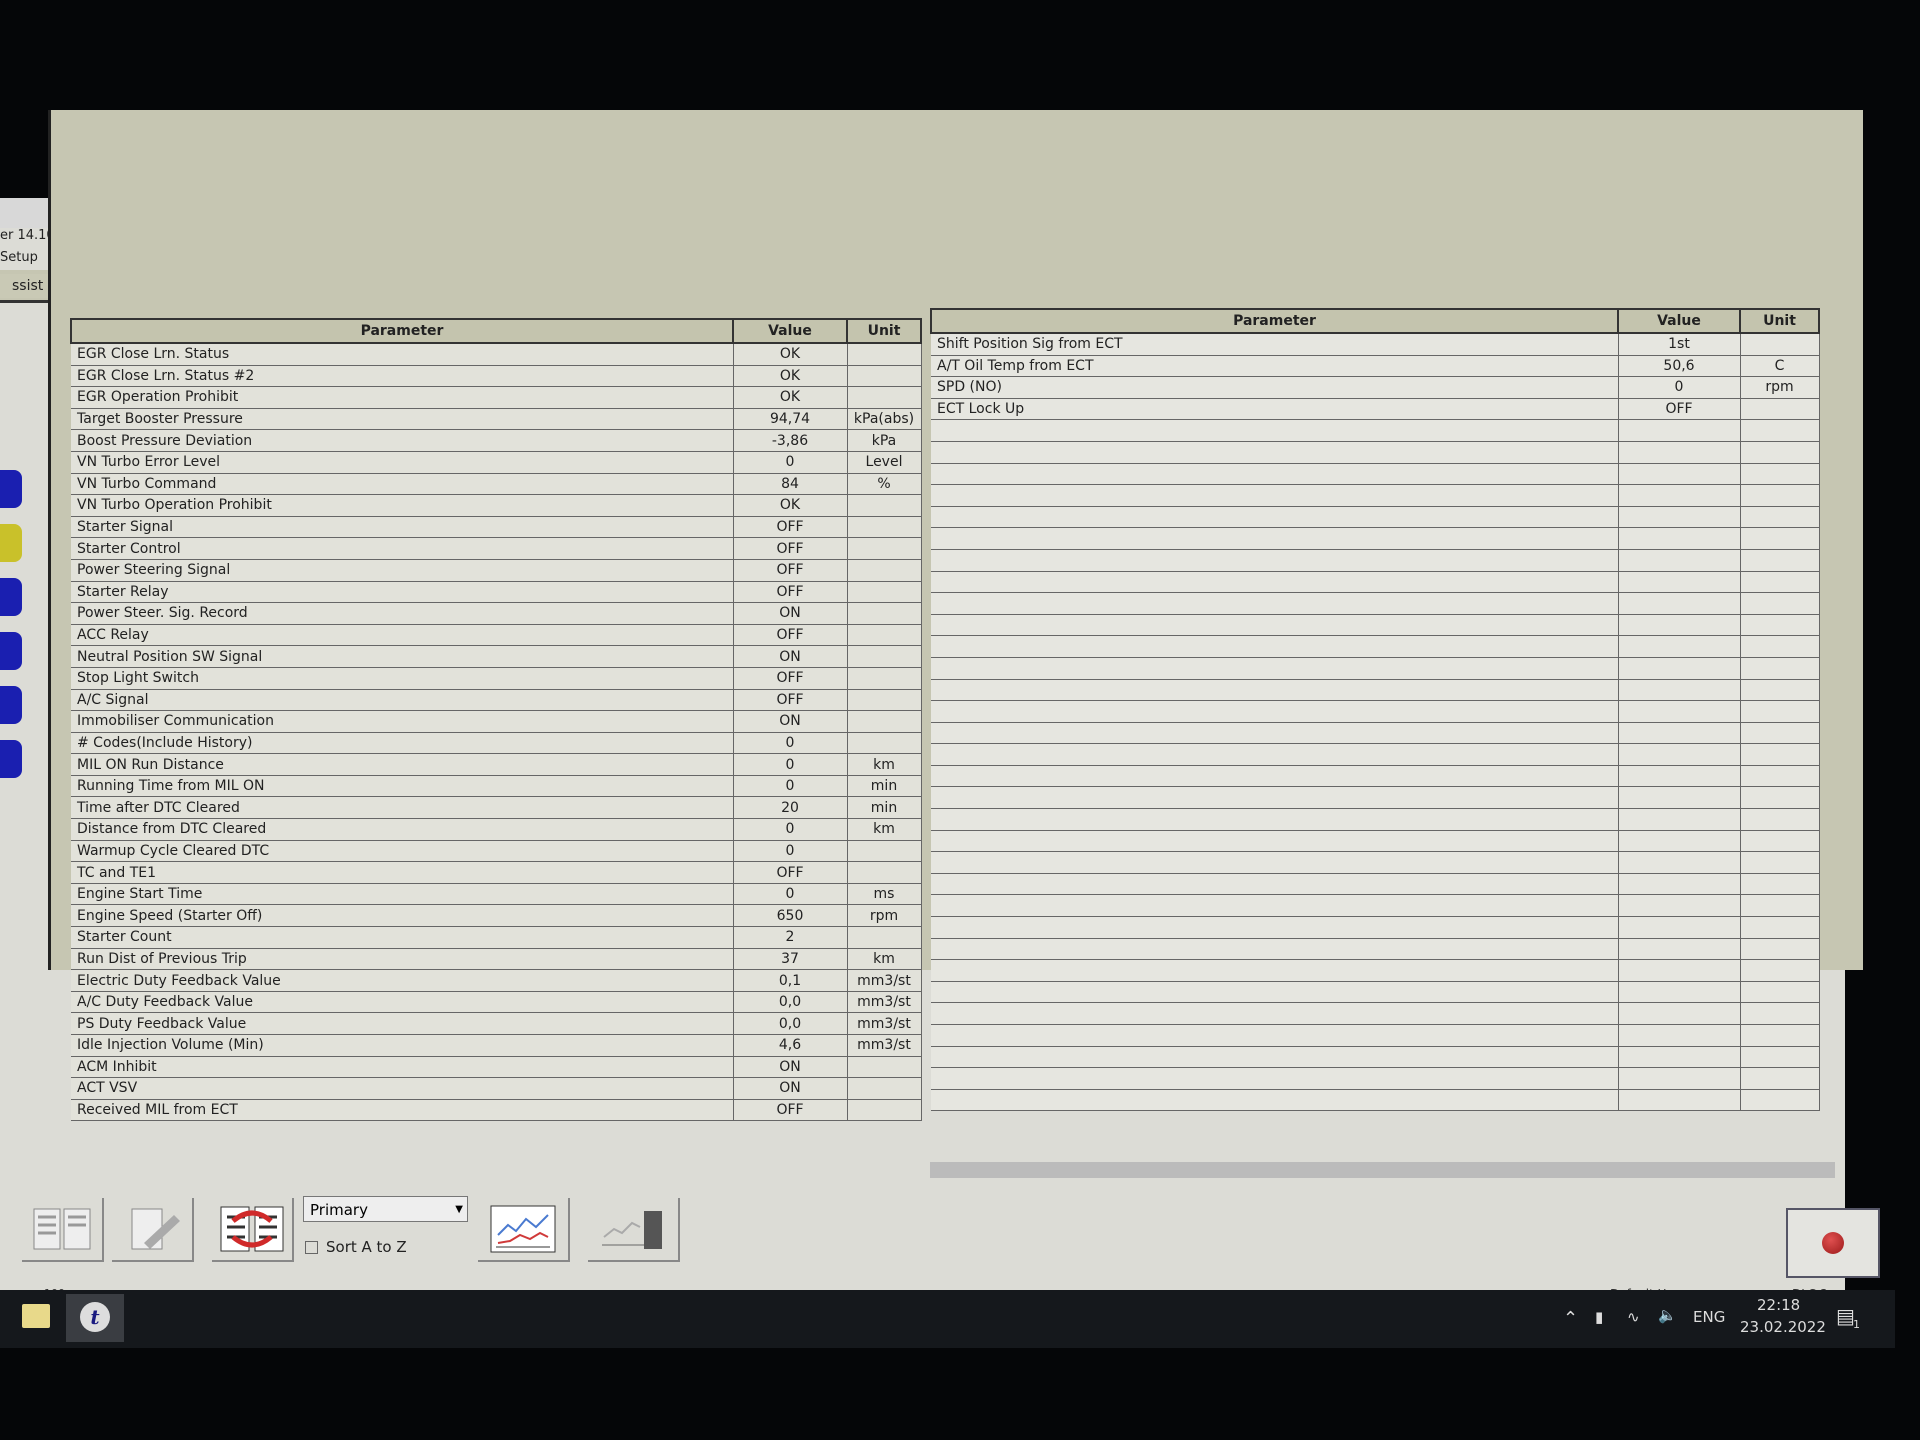  Describe the element at coordinates (1375, 344) in the screenshot. I see `table-row: Shift Position Sig from ECT 1st` at that location.